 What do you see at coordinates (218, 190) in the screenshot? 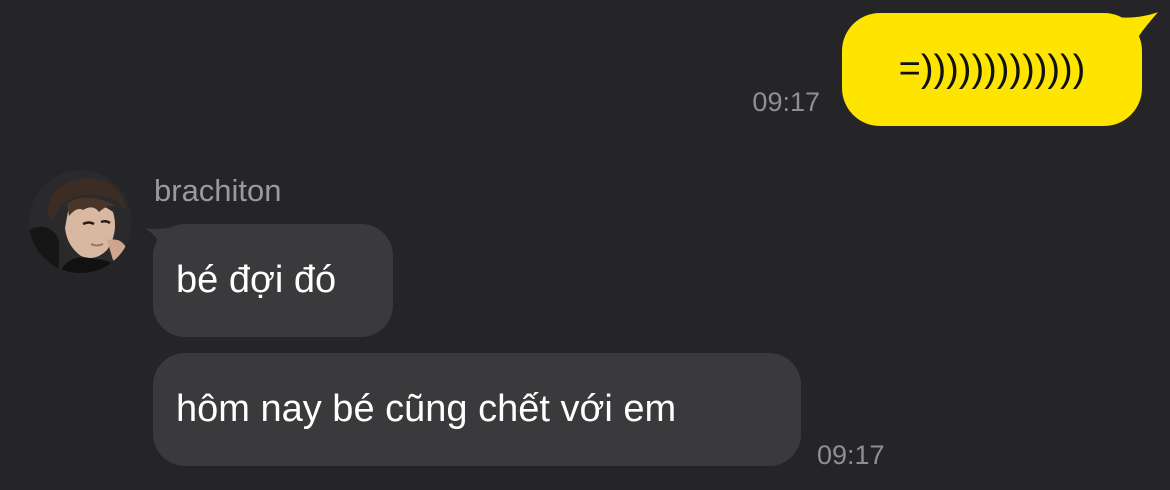
I see `sender-name: brachiton` at bounding box center [218, 190].